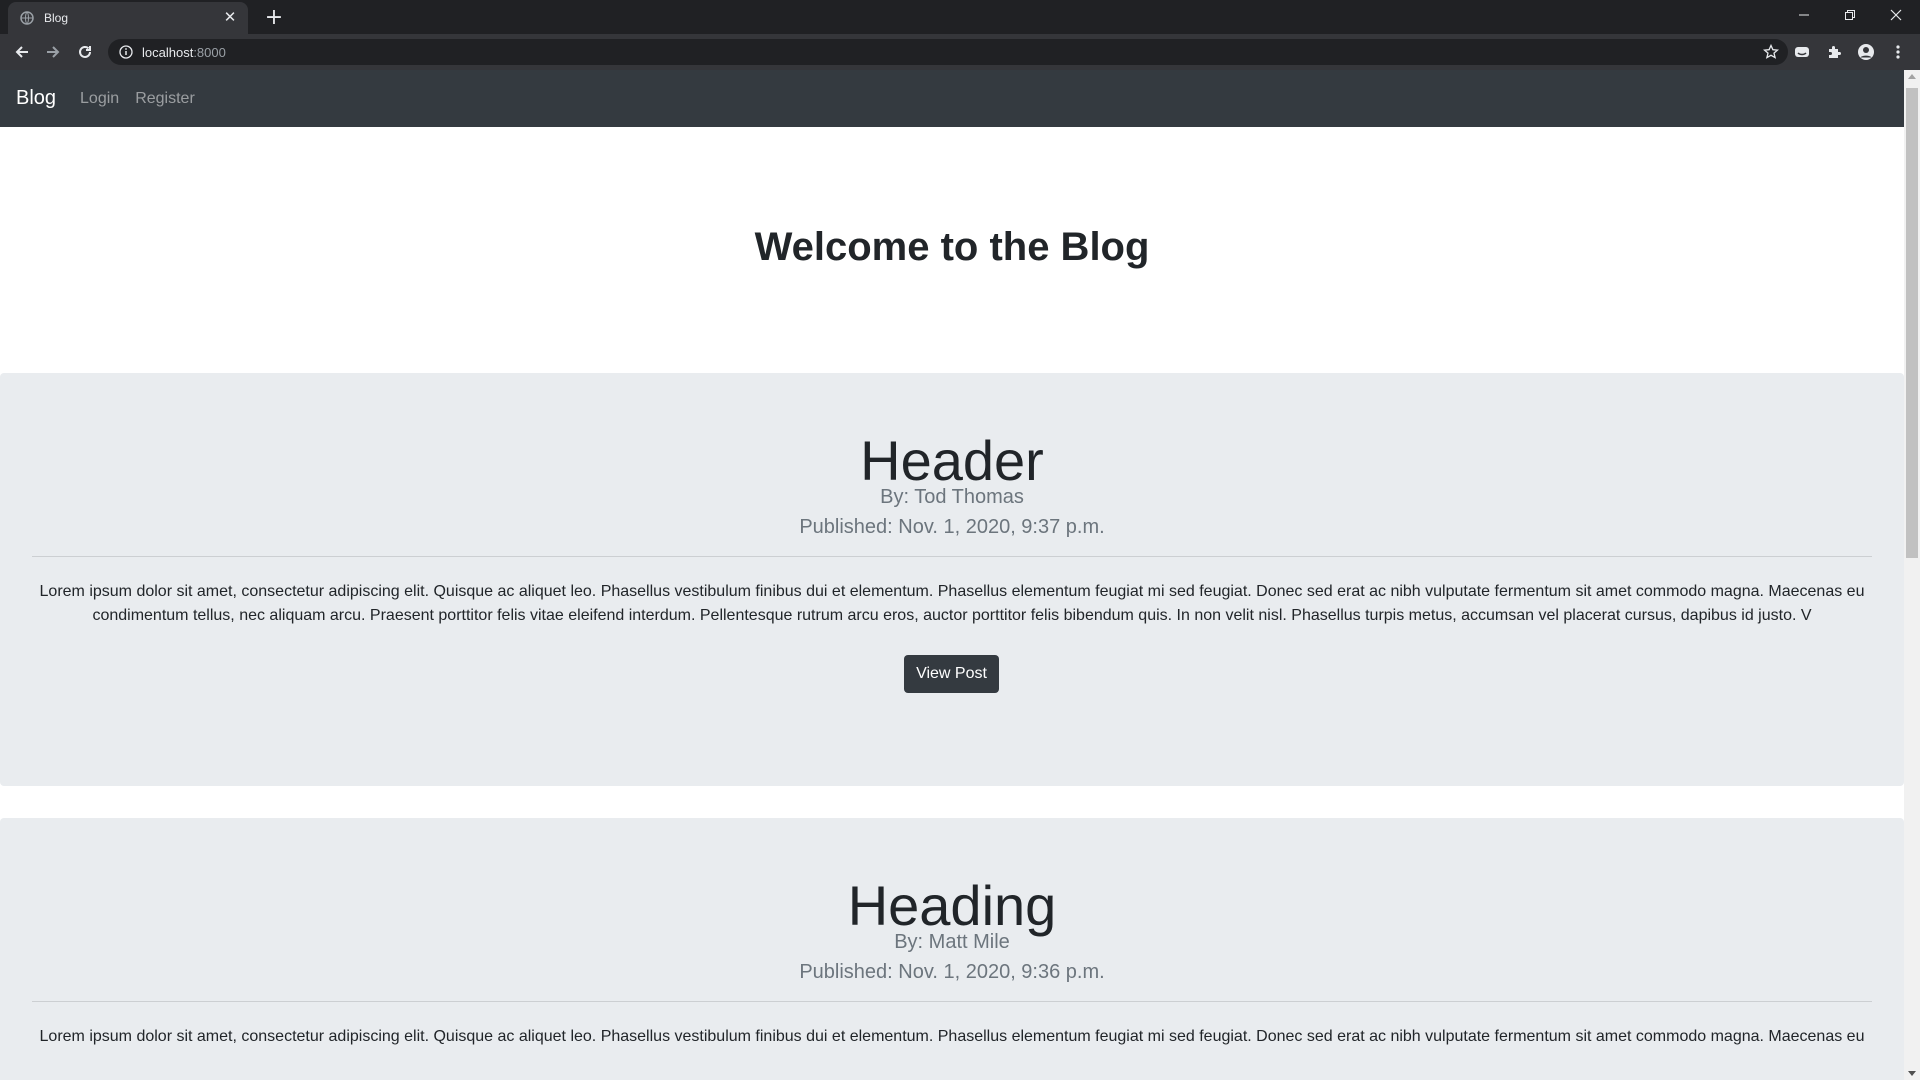 This screenshot has height=1080, width=1920. I want to click on address-bar: localhost:8000, so click(948, 52).